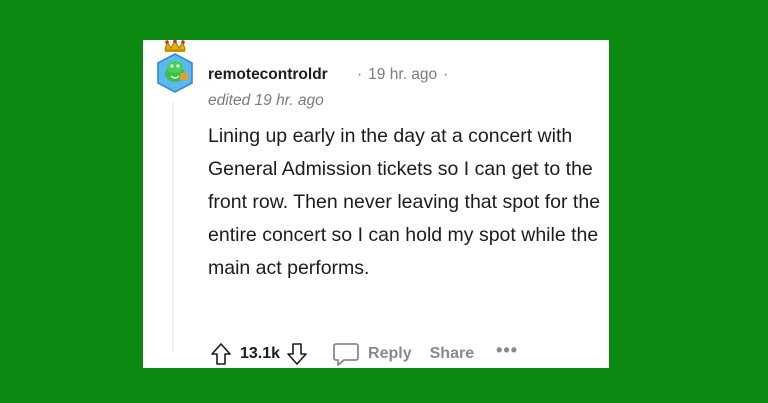 The width and height of the screenshot is (768, 403). I want to click on arrow-up-icon, so click(221, 354).